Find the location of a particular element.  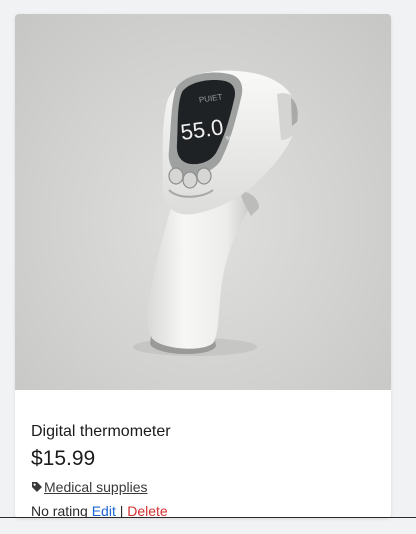

category-link: Medical supplies is located at coordinates (96, 487).